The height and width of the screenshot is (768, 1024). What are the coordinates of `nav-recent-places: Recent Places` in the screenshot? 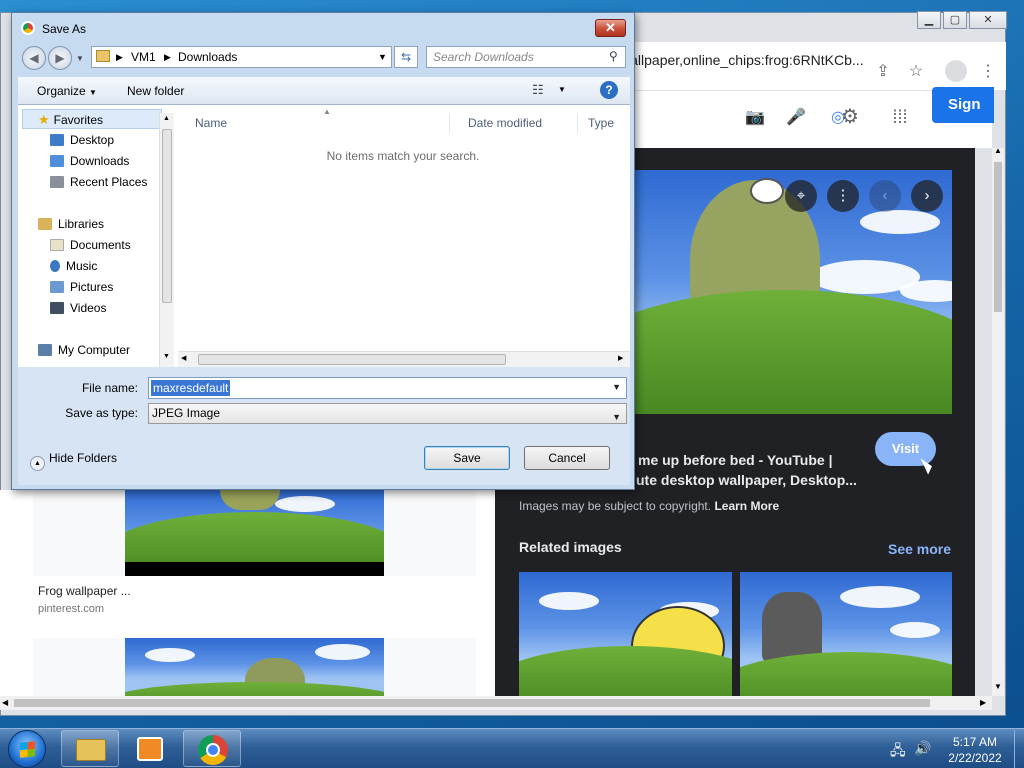 It's located at (98, 182).